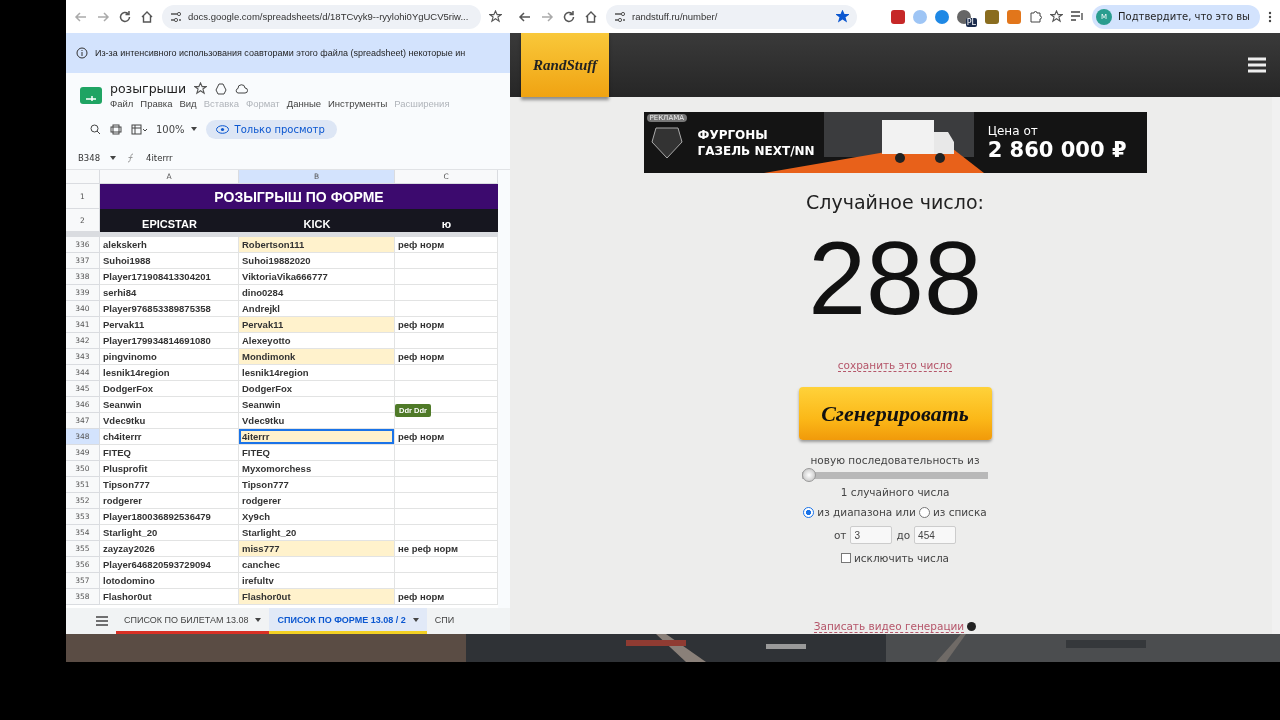 The image size is (1280, 720). Describe the element at coordinates (242, 88) in the screenshot. I see `cloud-icon` at that location.